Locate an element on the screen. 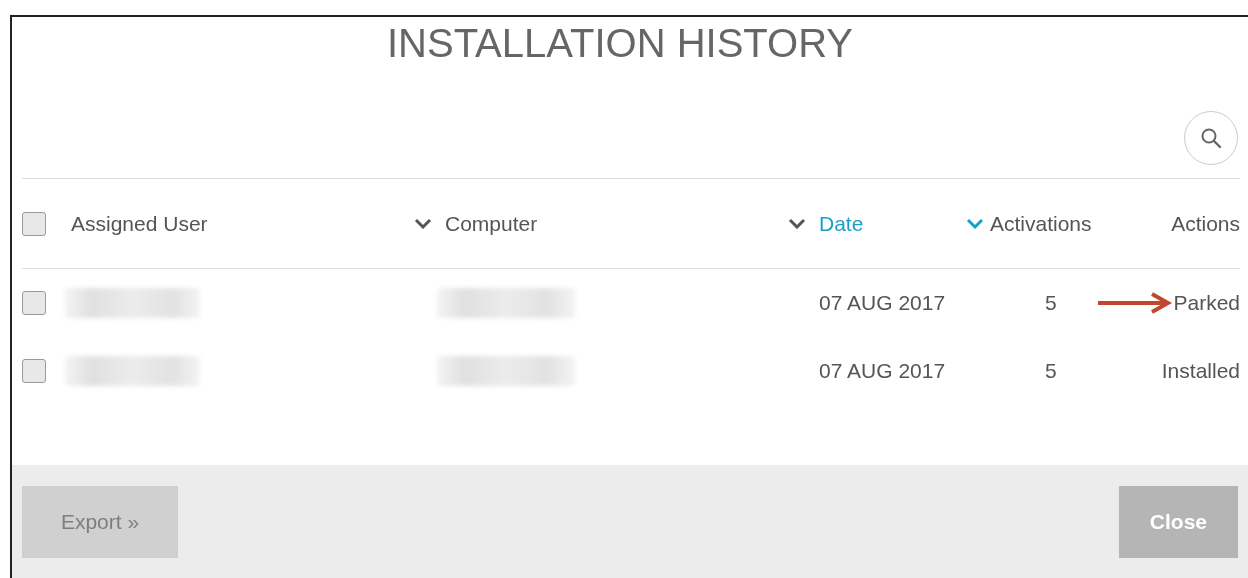 The height and width of the screenshot is (578, 1248). search-icon is located at coordinates (1211, 138).